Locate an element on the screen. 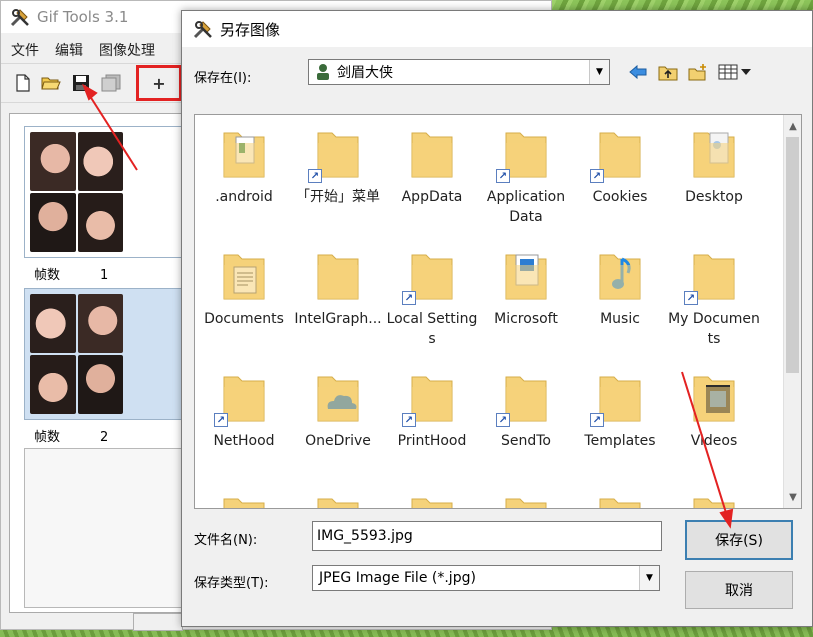 The image size is (813, 637). filename-value: IMG_5593.jpg is located at coordinates (365, 536).